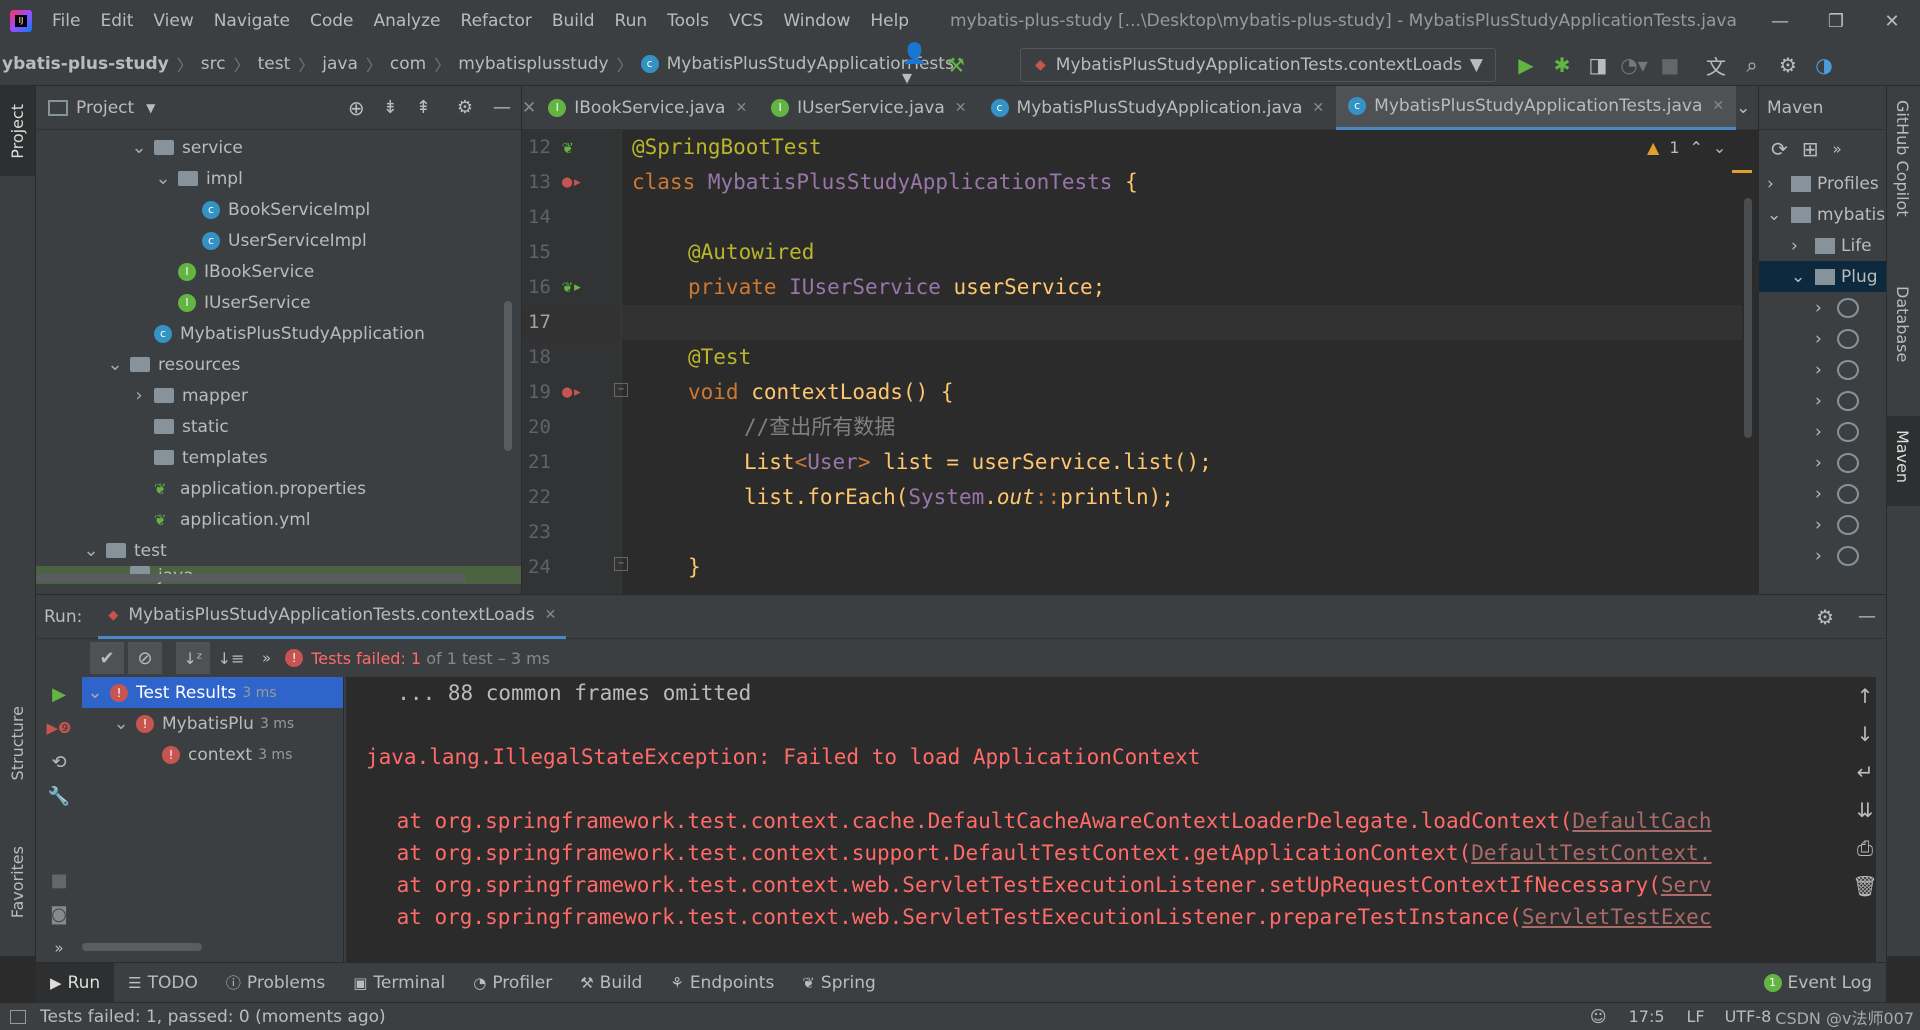  Describe the element at coordinates (868, 108) in the screenshot. I see `editor-tab: I IUserService.java ✕` at that location.